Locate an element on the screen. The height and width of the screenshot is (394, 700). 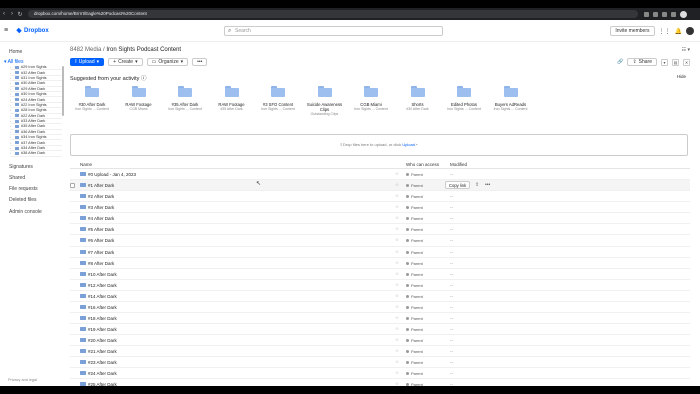
dropbox-logo: Dropbox is located at coordinates (32, 31).